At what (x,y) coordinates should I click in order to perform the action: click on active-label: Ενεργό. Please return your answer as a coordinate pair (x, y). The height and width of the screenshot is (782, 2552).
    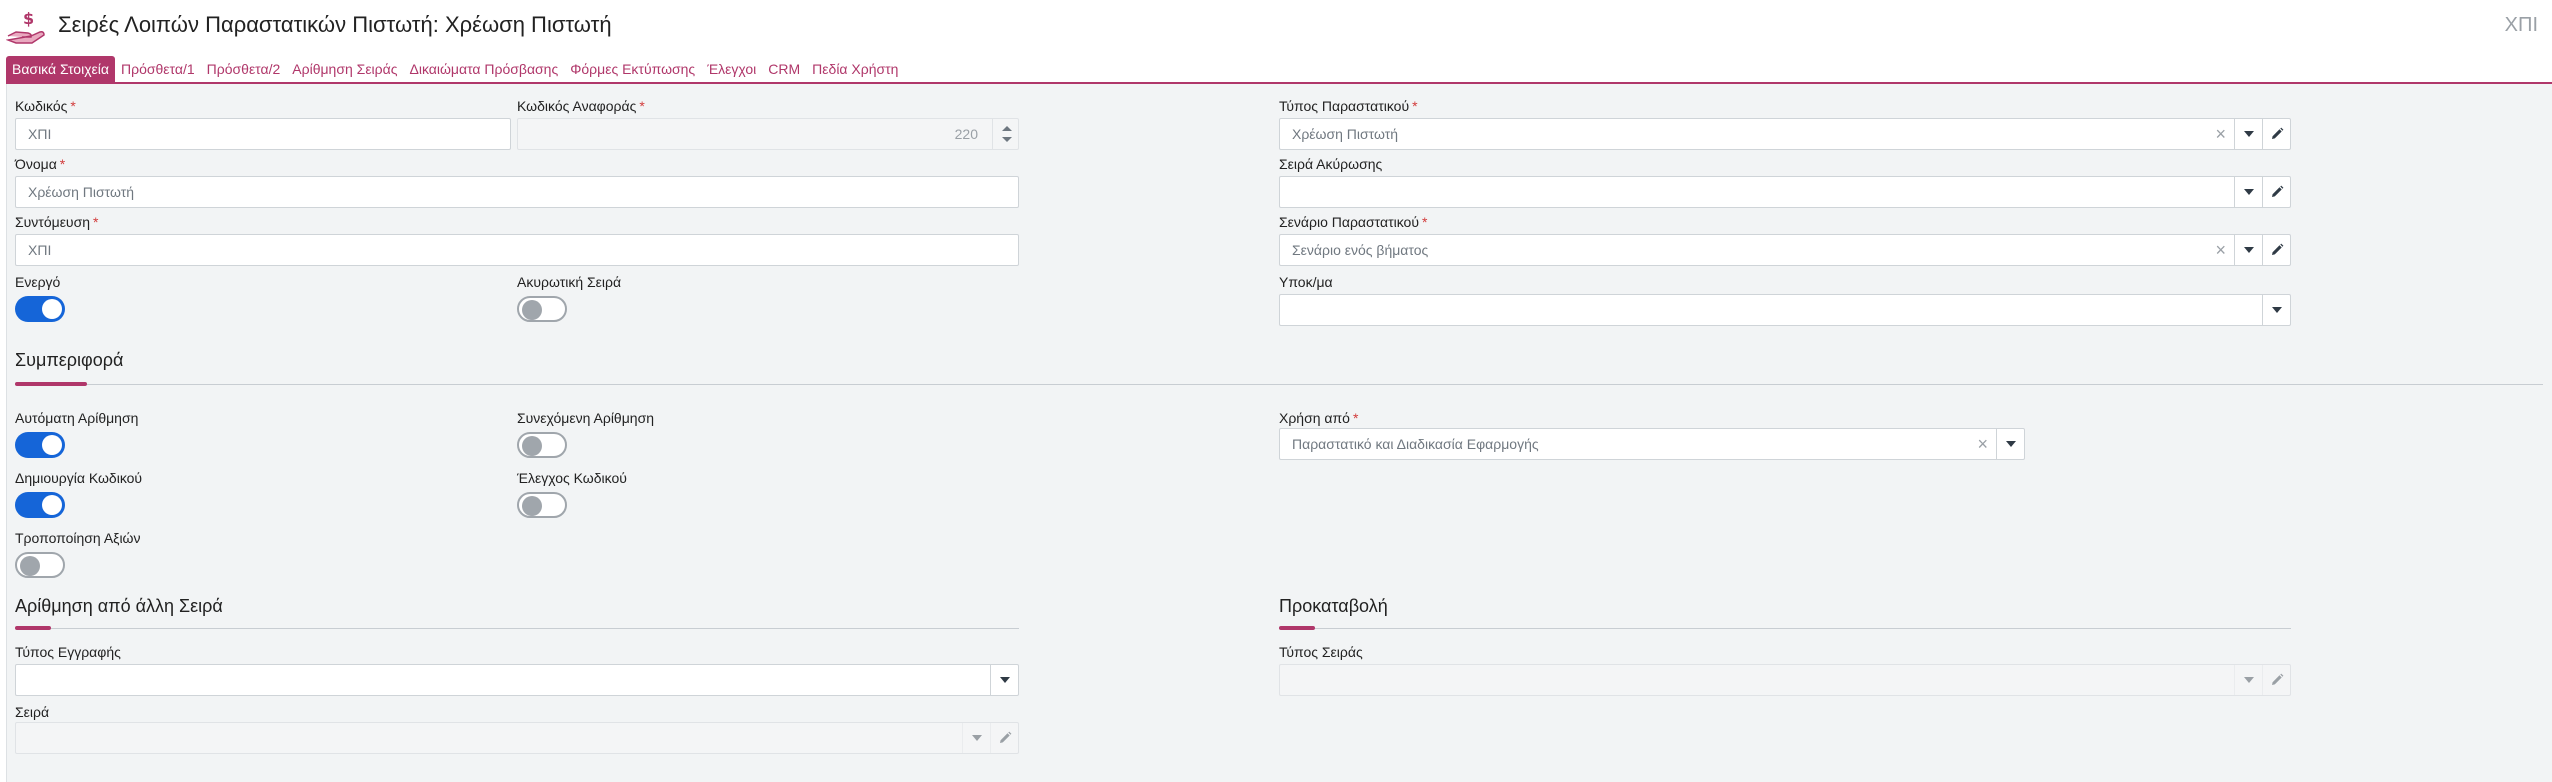
    Looking at the image, I should click on (38, 282).